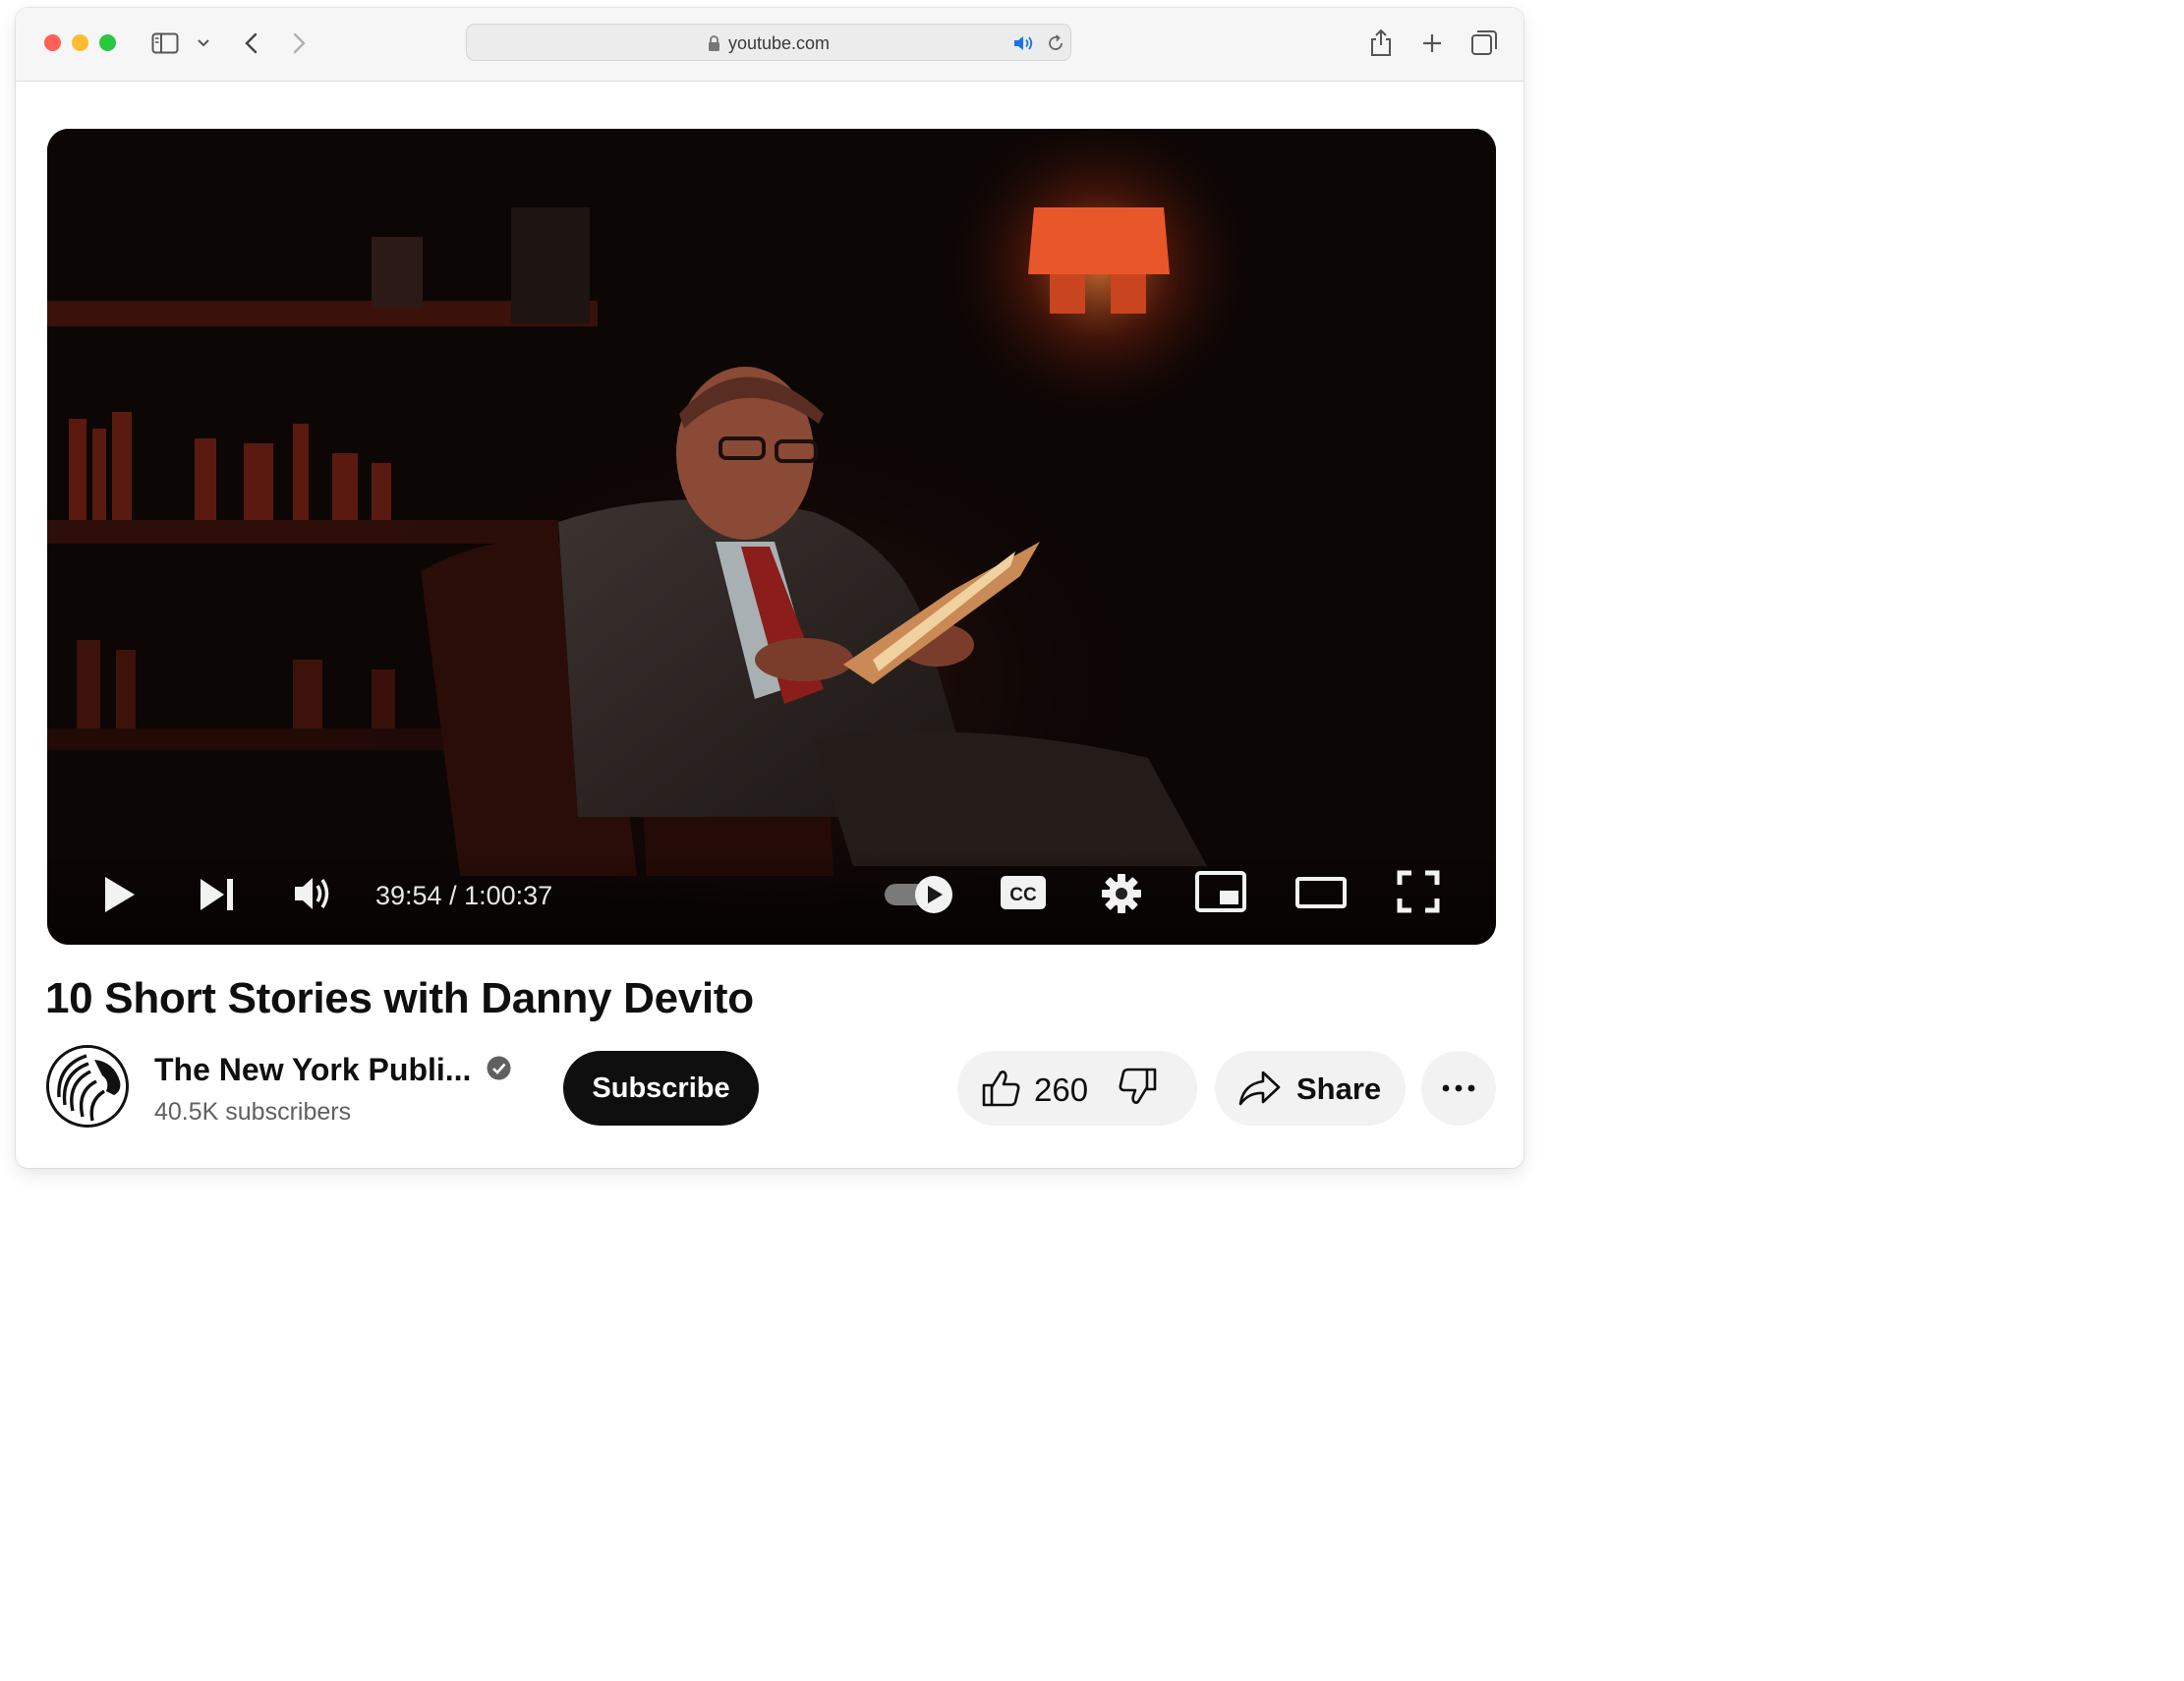 The height and width of the screenshot is (1681, 2184). I want to click on verified-badge-icon, so click(499, 1068).